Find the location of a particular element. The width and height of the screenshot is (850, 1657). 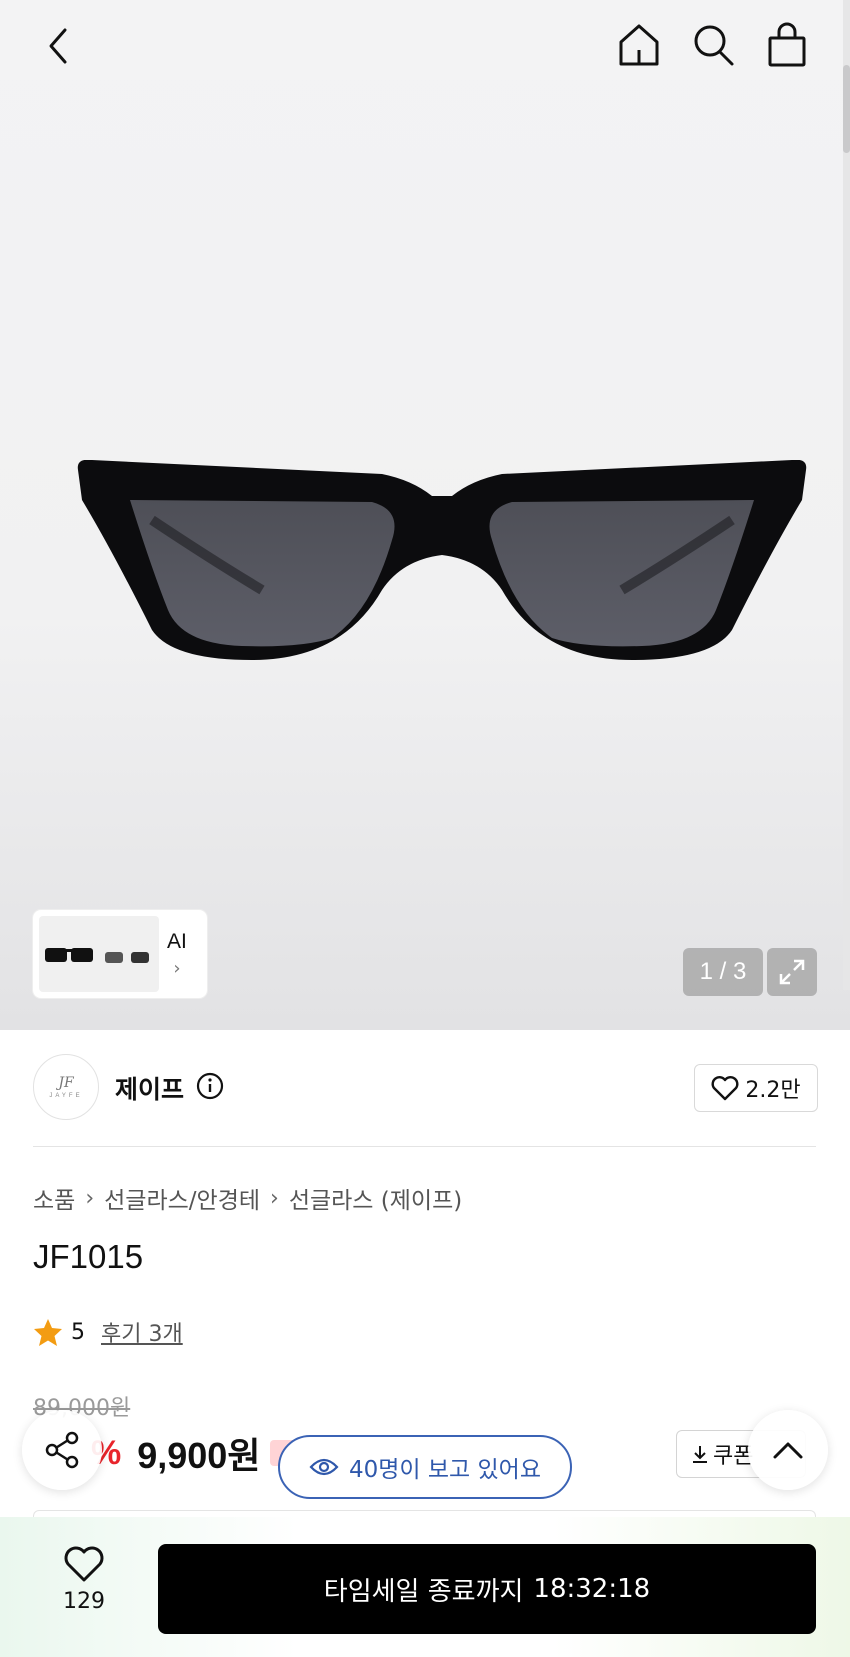

ai-label: AI is located at coordinates (177, 941).